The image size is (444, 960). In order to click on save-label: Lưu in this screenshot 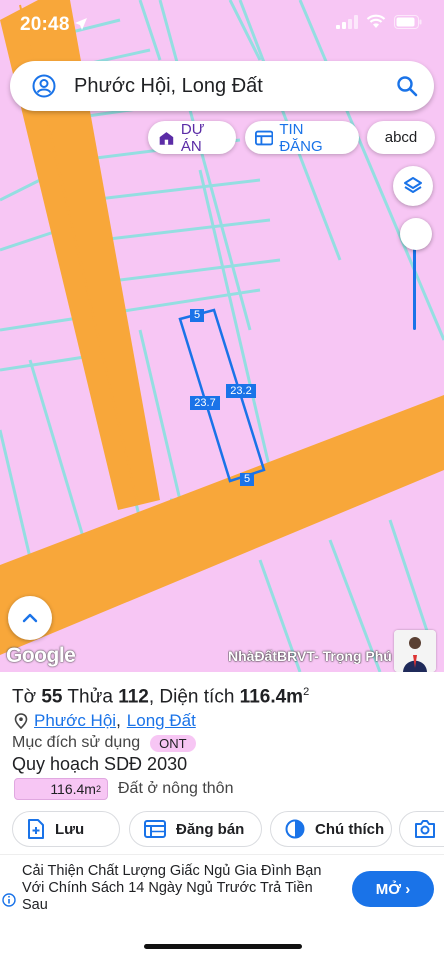, I will do `click(70, 829)`.